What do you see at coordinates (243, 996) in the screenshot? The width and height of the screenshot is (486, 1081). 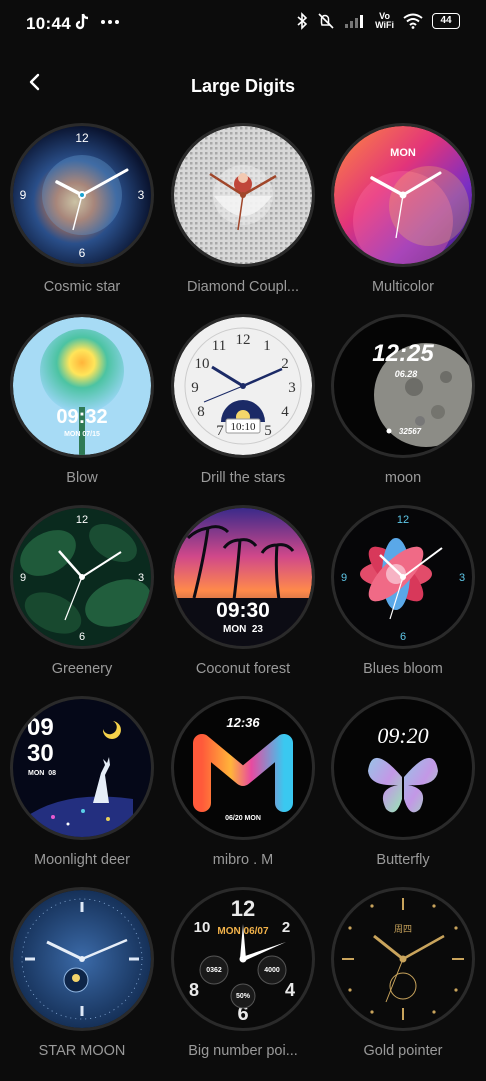 I see `battery-complication-value: 50%` at bounding box center [243, 996].